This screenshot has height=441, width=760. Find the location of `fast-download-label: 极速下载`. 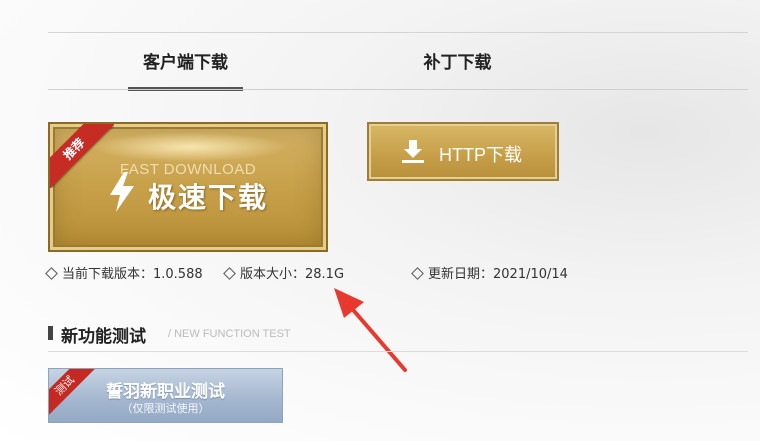

fast-download-label: 极速下载 is located at coordinates (208, 197).